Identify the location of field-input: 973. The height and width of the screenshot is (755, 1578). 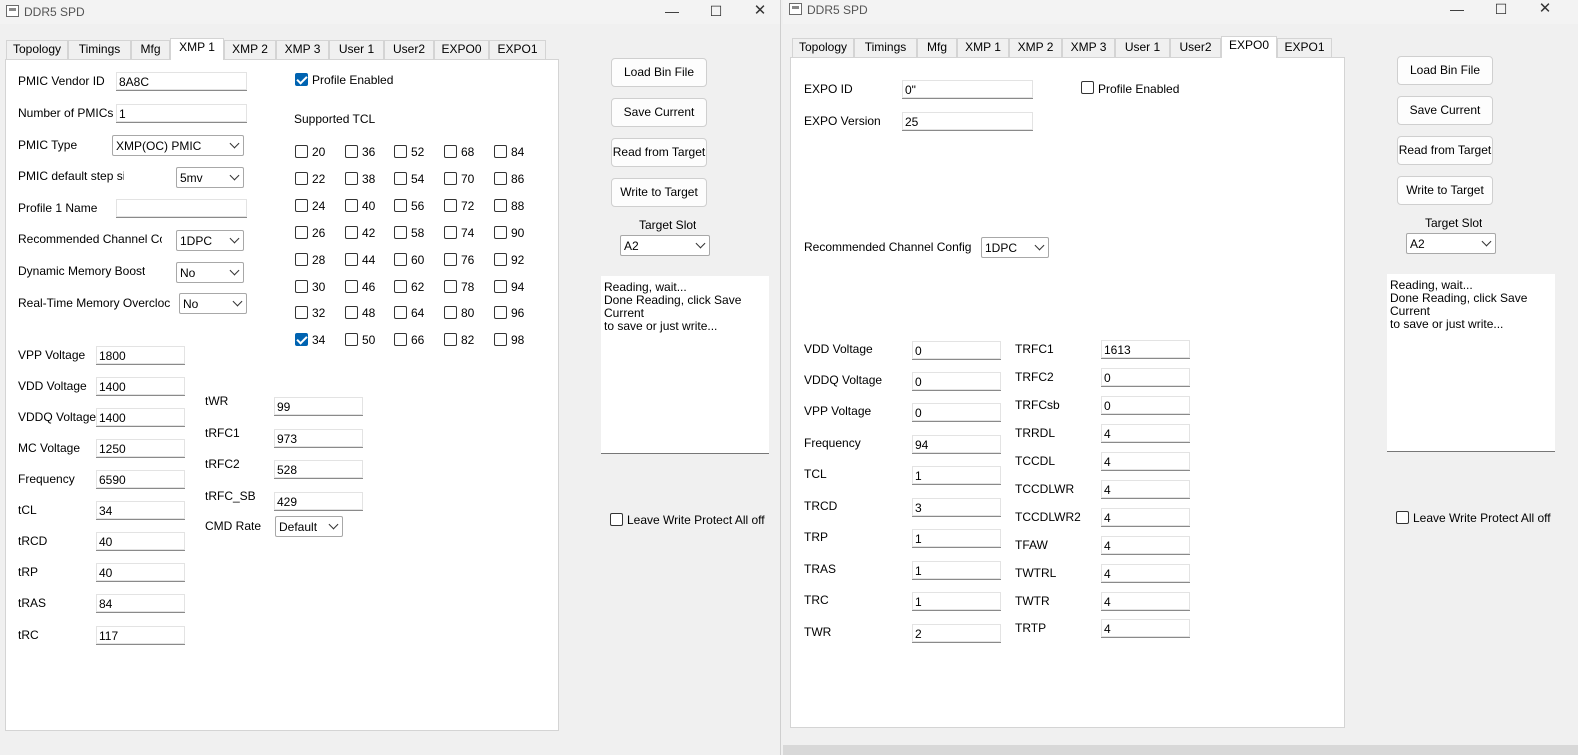
(318, 438).